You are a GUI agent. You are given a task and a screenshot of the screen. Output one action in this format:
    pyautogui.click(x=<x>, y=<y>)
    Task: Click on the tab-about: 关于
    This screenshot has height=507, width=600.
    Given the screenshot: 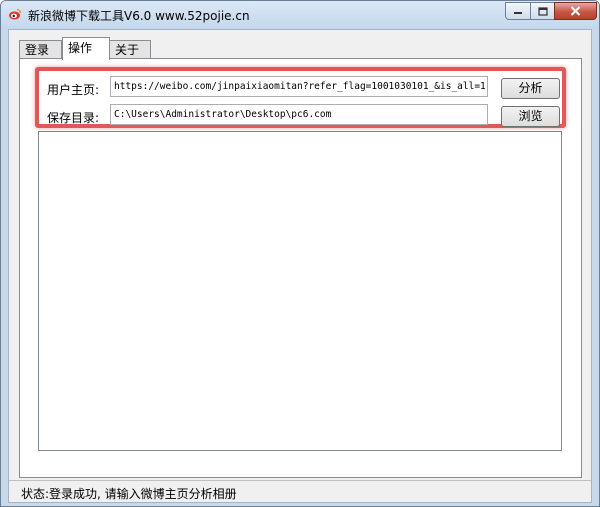 What is the action you would take?
    pyautogui.click(x=130, y=49)
    